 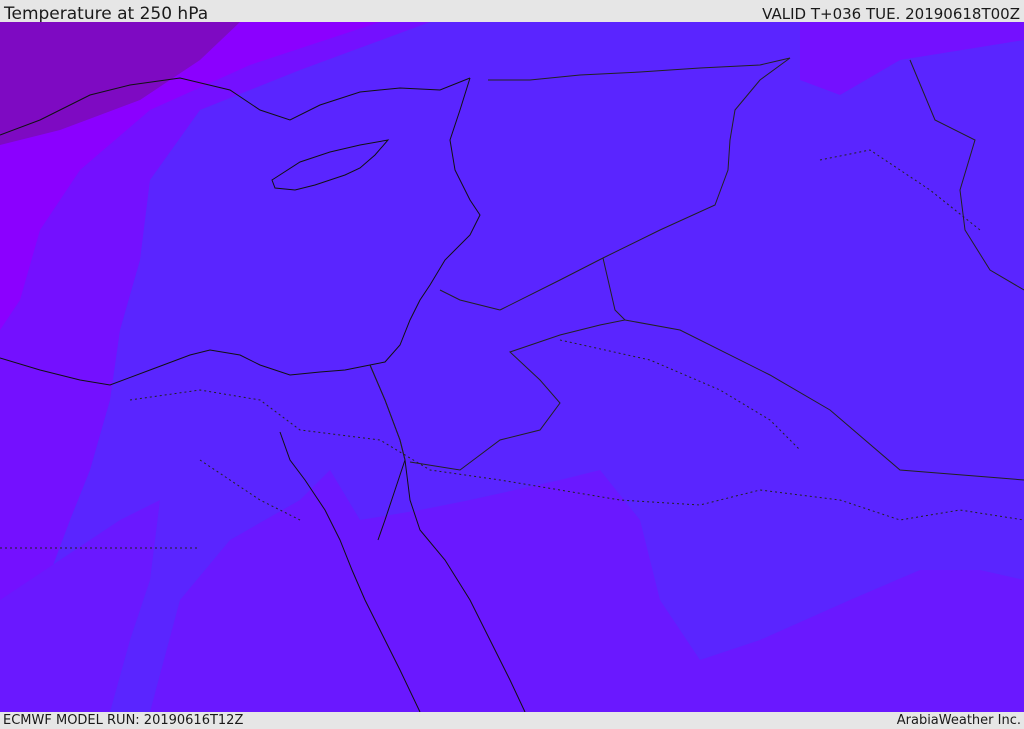 I want to click on credit-label: ArabiaWeather Inc., so click(x=958, y=720).